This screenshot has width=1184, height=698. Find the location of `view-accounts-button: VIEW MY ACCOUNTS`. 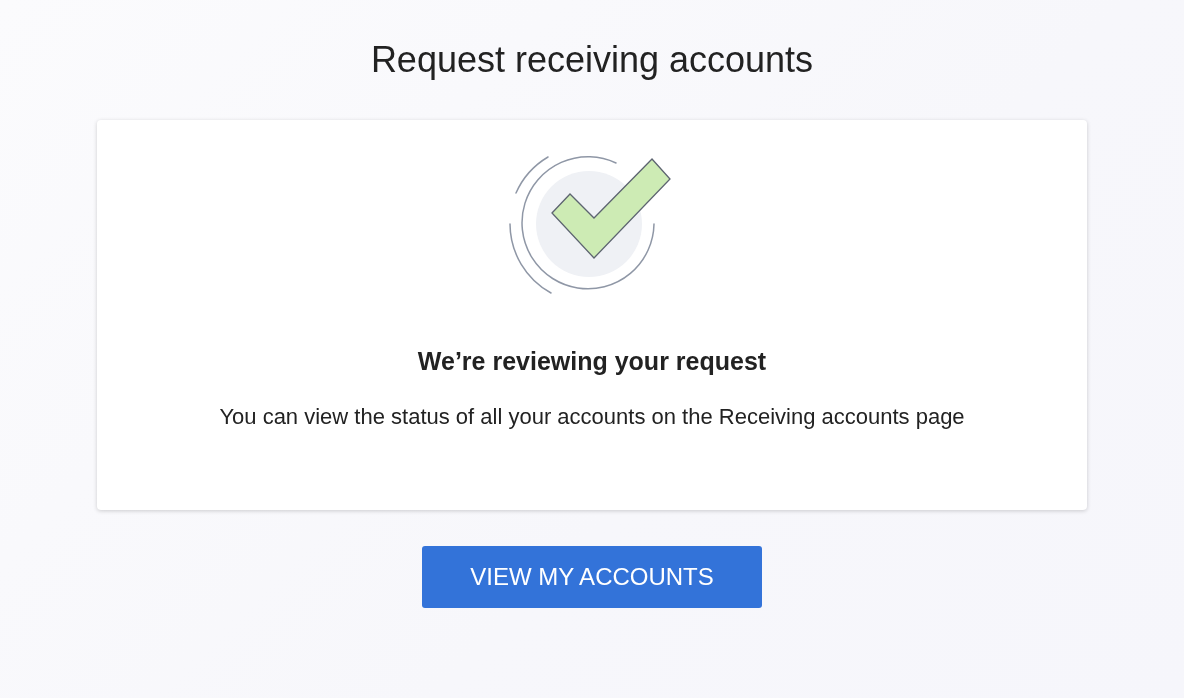

view-accounts-button: VIEW MY ACCOUNTS is located at coordinates (592, 577).